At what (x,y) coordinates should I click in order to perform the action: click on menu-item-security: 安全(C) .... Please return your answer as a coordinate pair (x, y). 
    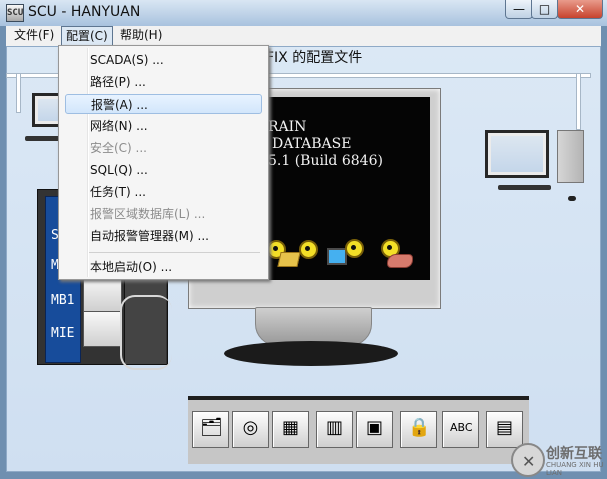
    Looking at the image, I should click on (119, 148).